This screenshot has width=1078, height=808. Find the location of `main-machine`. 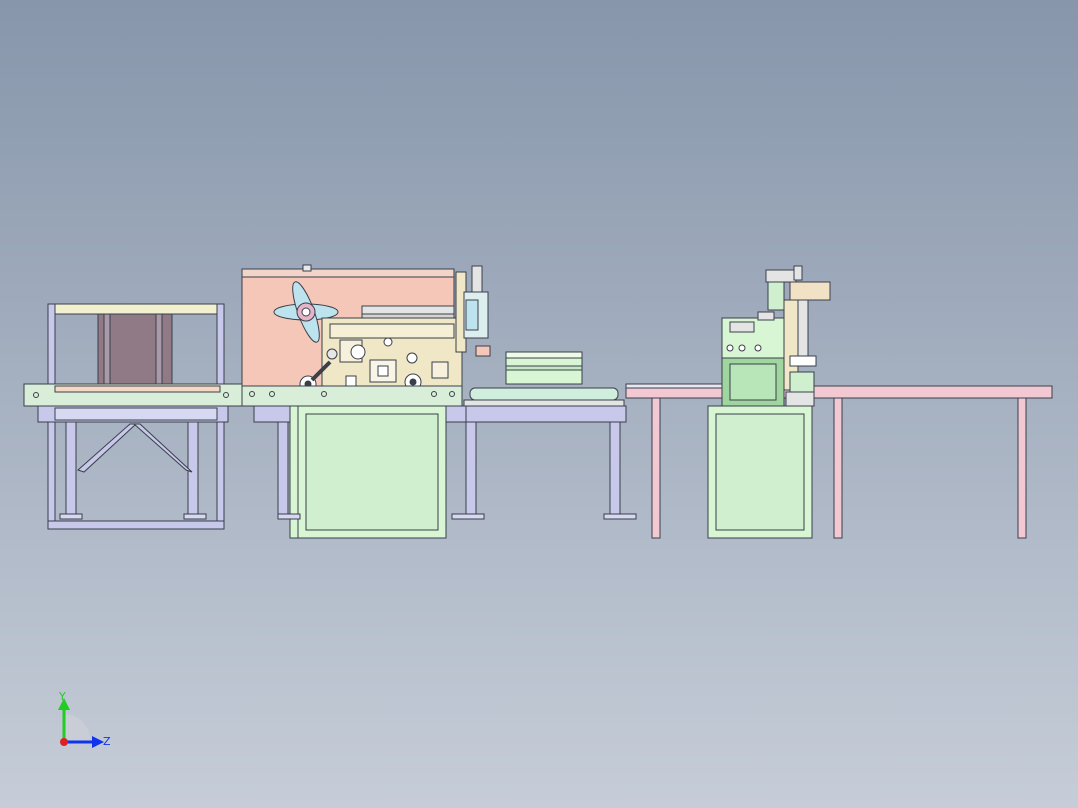

main-machine is located at coordinates (366, 401).